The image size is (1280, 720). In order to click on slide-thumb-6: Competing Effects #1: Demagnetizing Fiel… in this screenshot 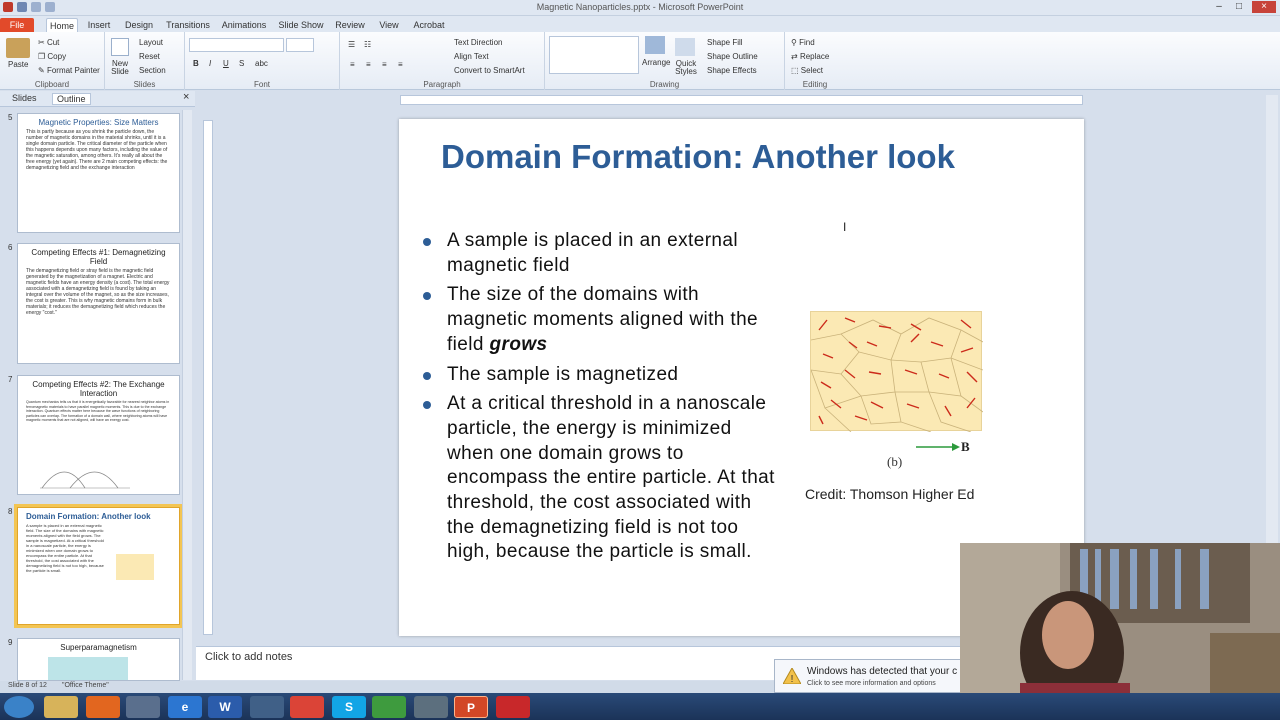, I will do `click(98, 303)`.